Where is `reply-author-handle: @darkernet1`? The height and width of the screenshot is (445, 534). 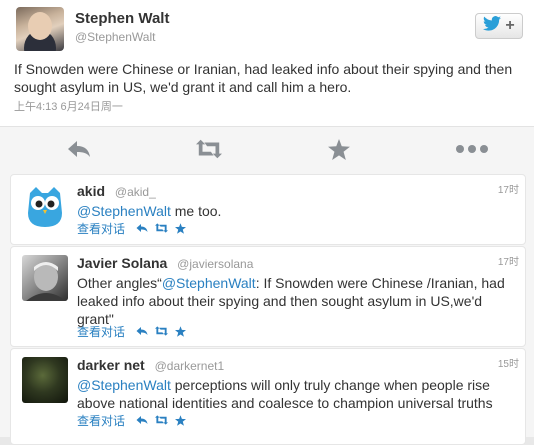
reply-author-handle: @darkernet1 is located at coordinates (190, 366).